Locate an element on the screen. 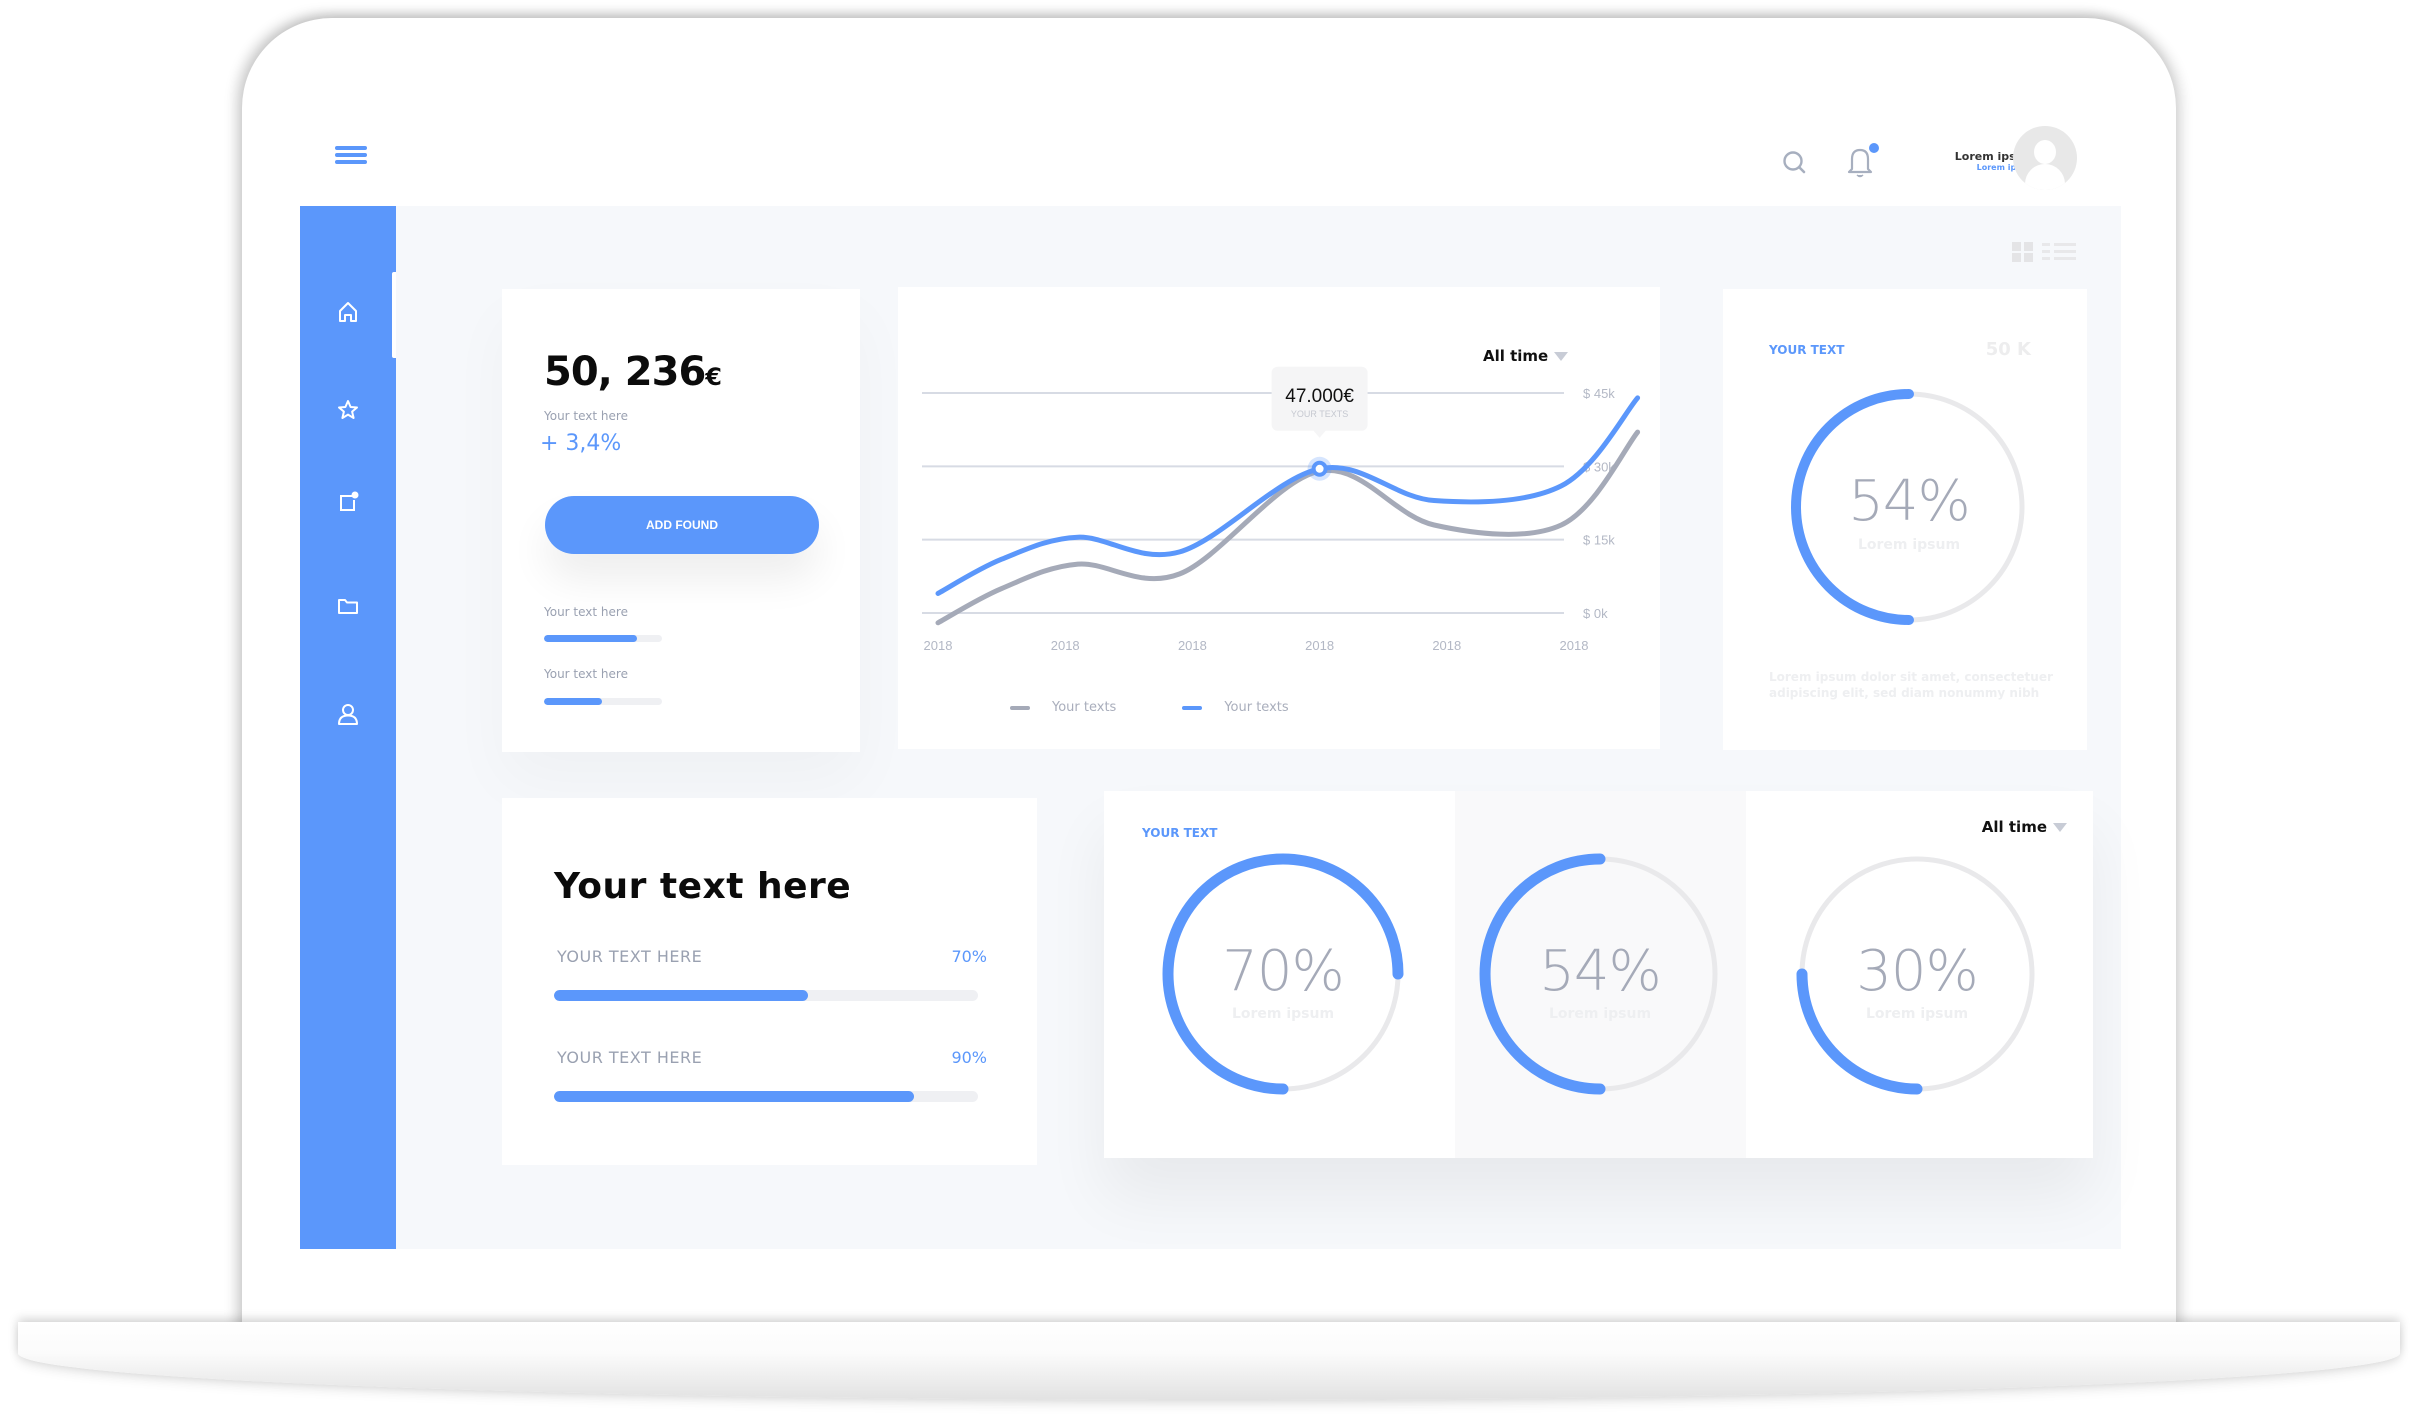 This screenshot has width=2418, height=1415. sidebar is located at coordinates (348, 727).